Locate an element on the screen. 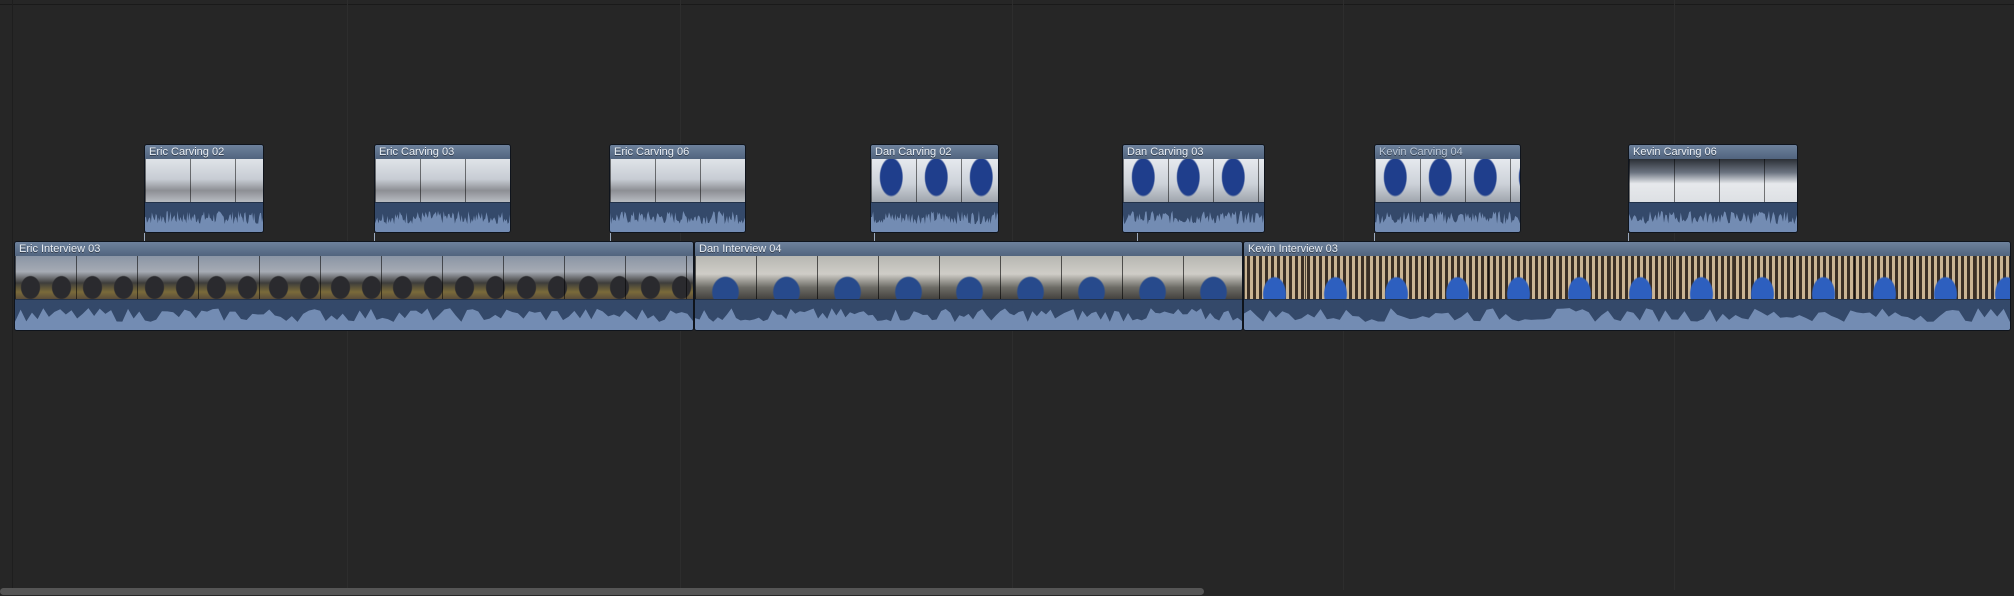  clip-title: Eric Interview 03 is located at coordinates (60, 249).